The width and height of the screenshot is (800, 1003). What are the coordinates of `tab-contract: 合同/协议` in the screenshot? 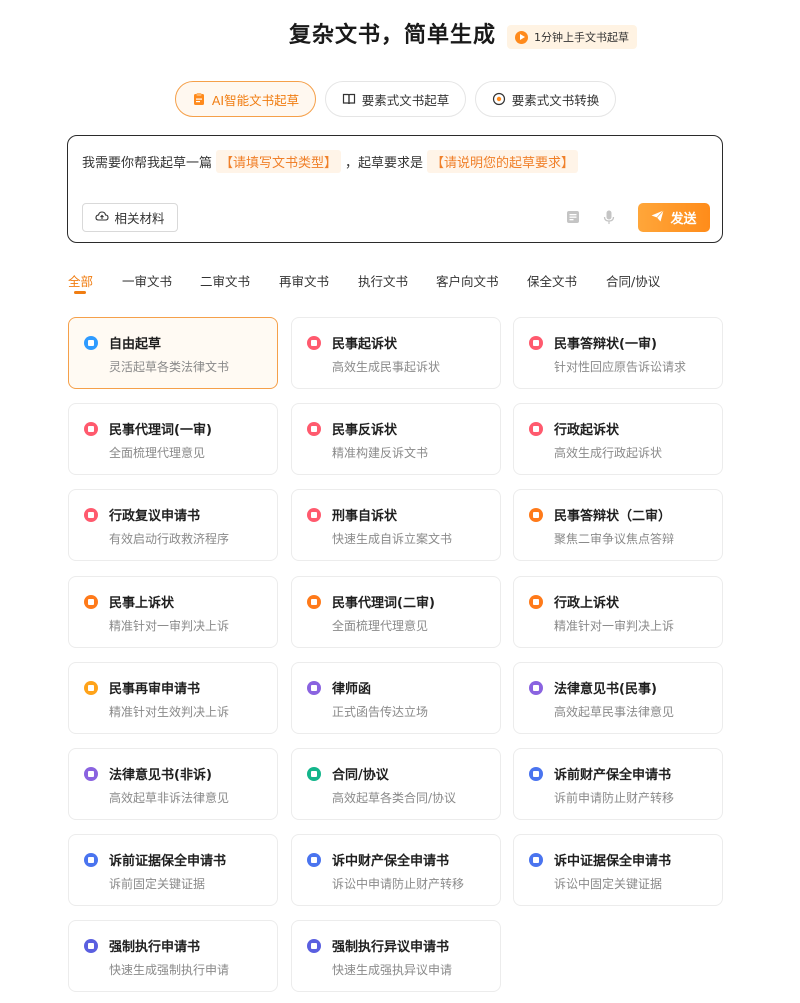 It's located at (633, 280).